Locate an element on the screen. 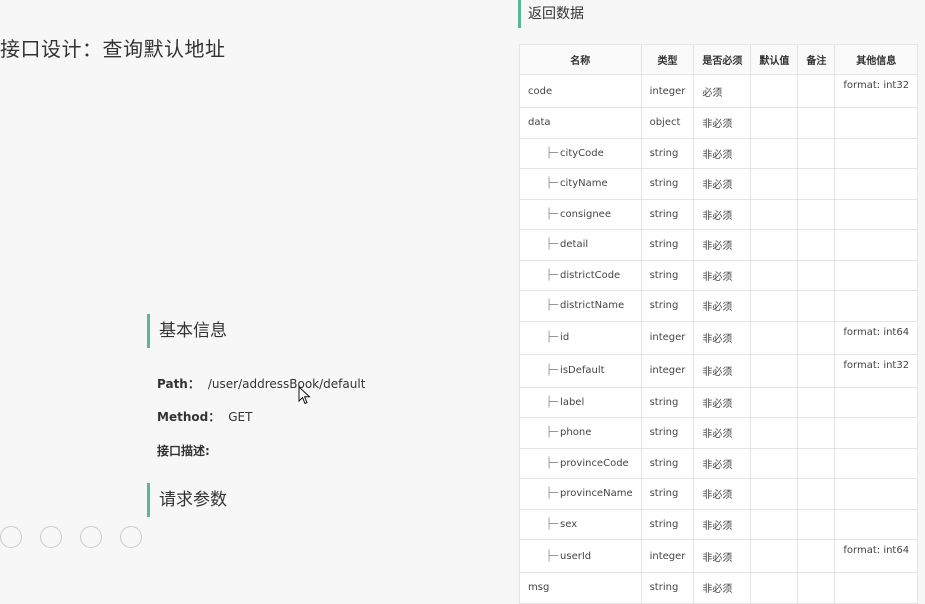 The width and height of the screenshot is (925, 604). cell-name: ├─ detail is located at coordinates (580, 245).